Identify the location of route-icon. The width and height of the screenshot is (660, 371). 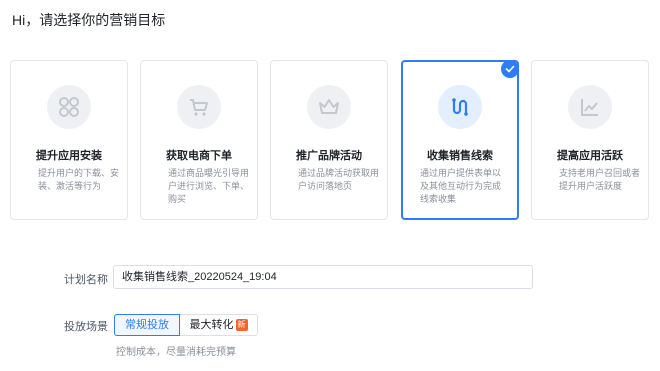
(460, 107).